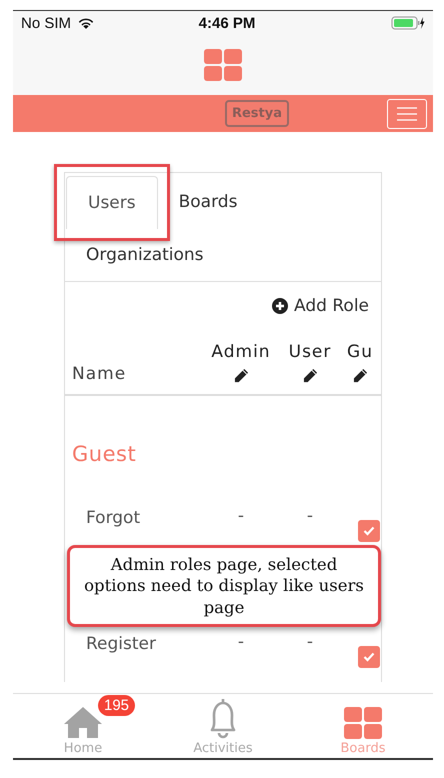 The image size is (444, 778). I want to click on section-title: Guest, so click(104, 453).